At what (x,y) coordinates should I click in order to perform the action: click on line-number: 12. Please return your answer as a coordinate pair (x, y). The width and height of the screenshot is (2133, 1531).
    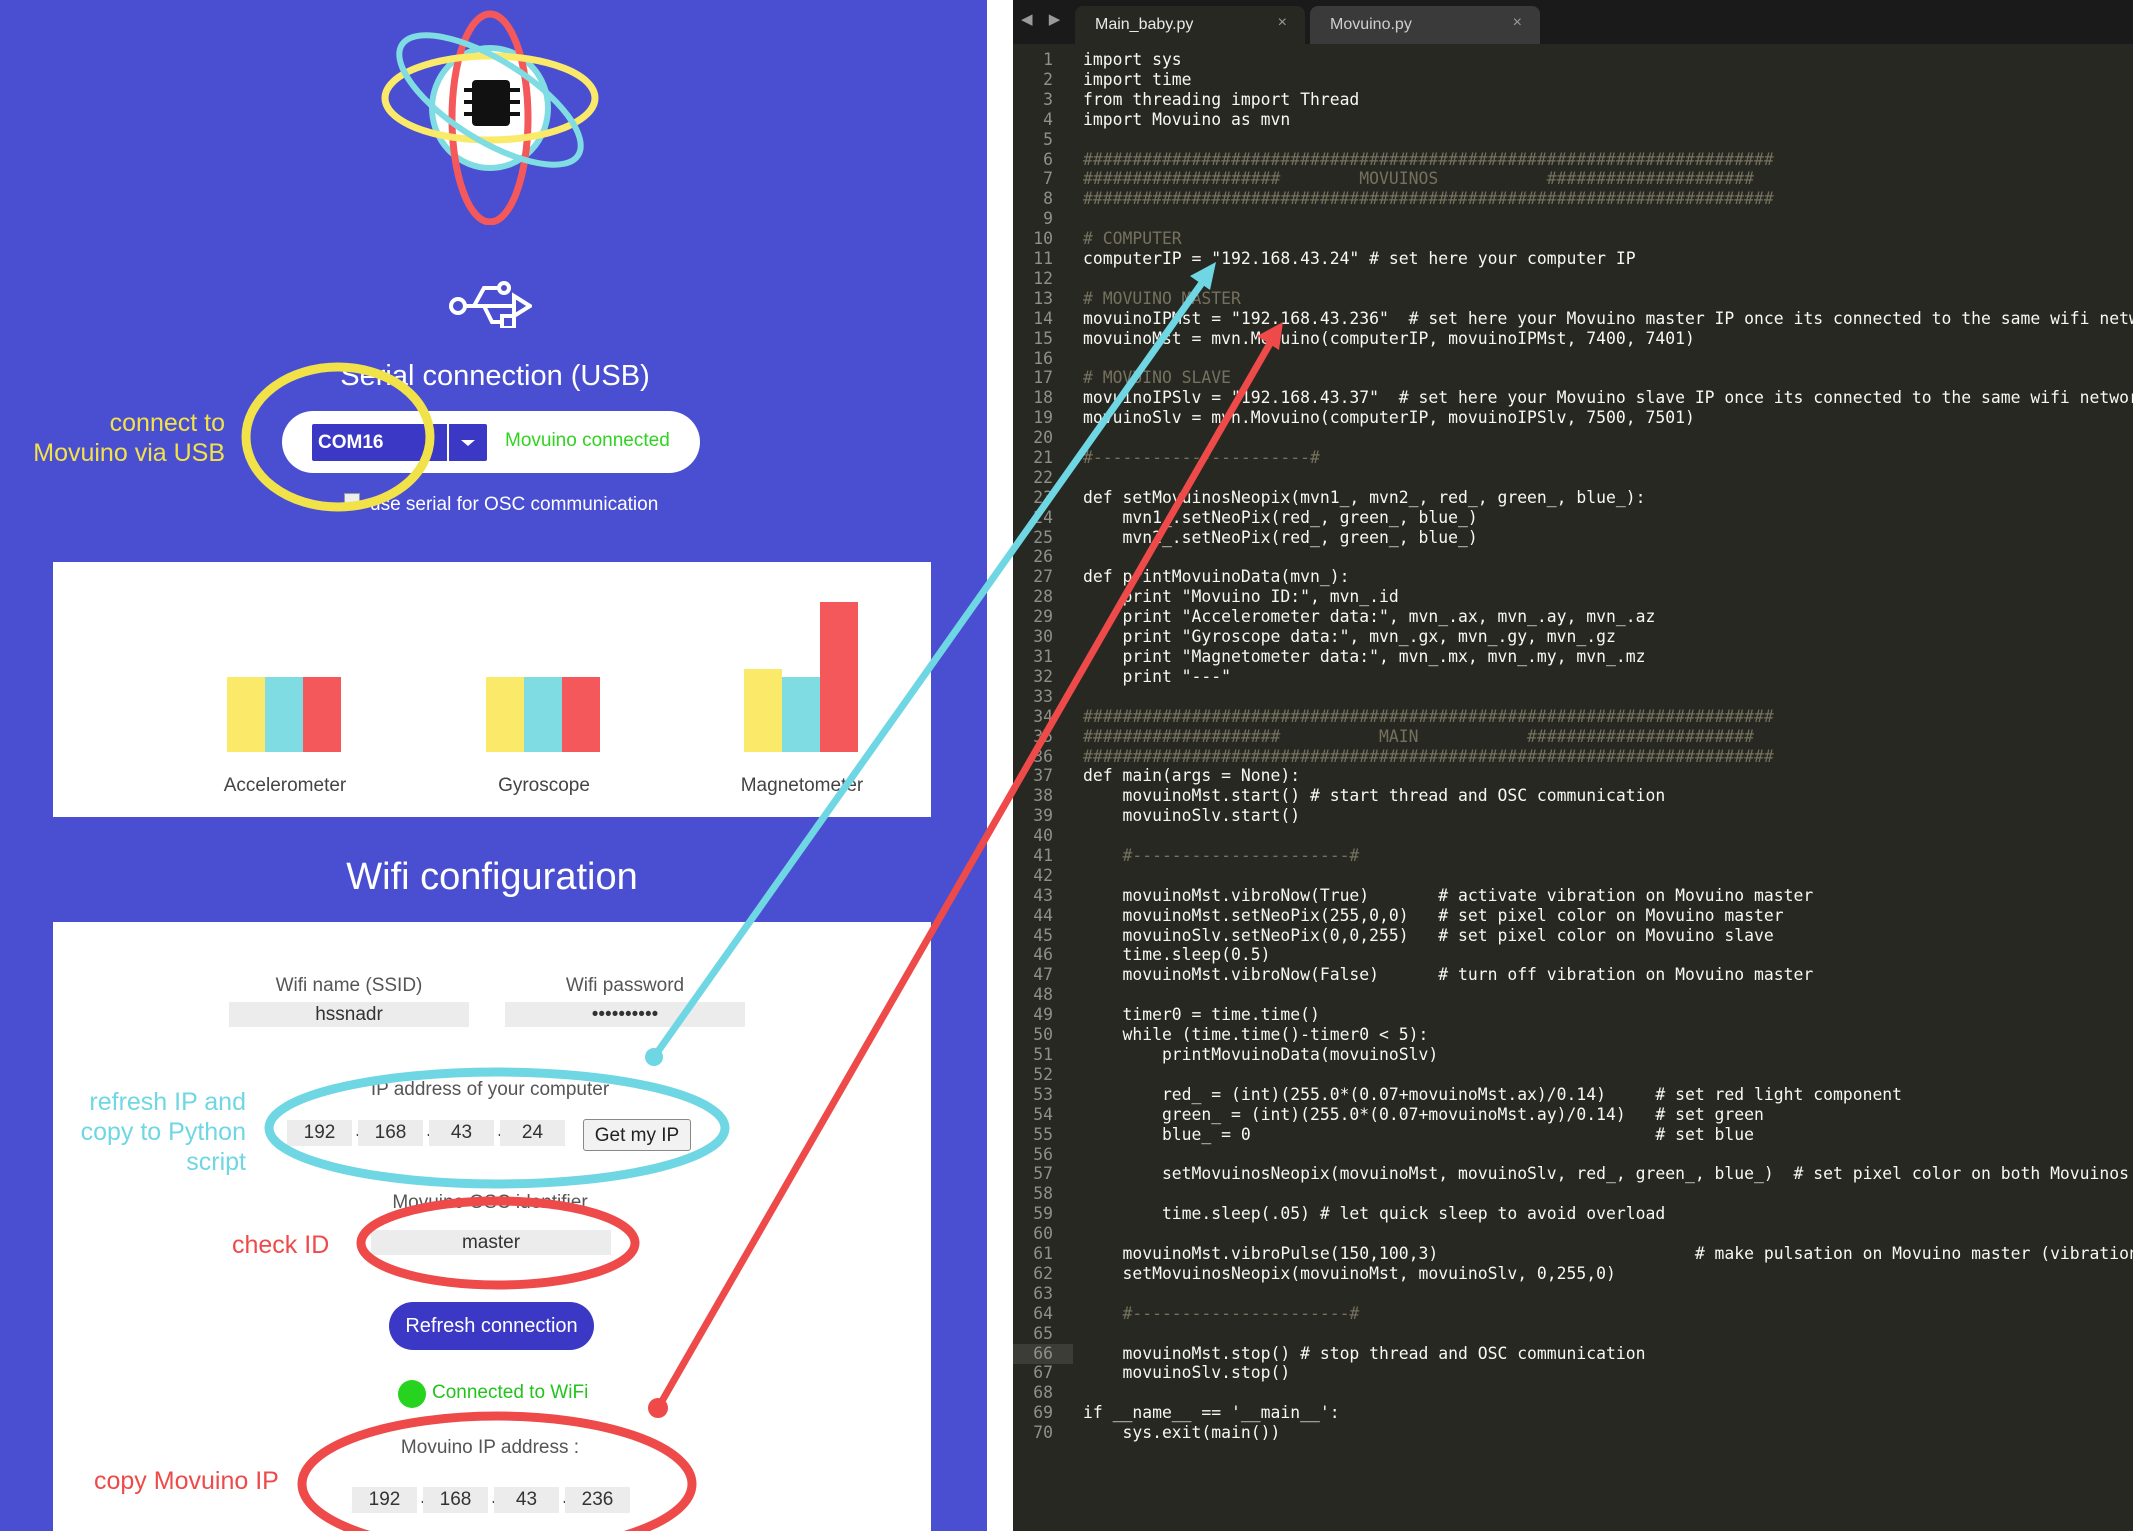
    Looking at the image, I should click on (1043, 278).